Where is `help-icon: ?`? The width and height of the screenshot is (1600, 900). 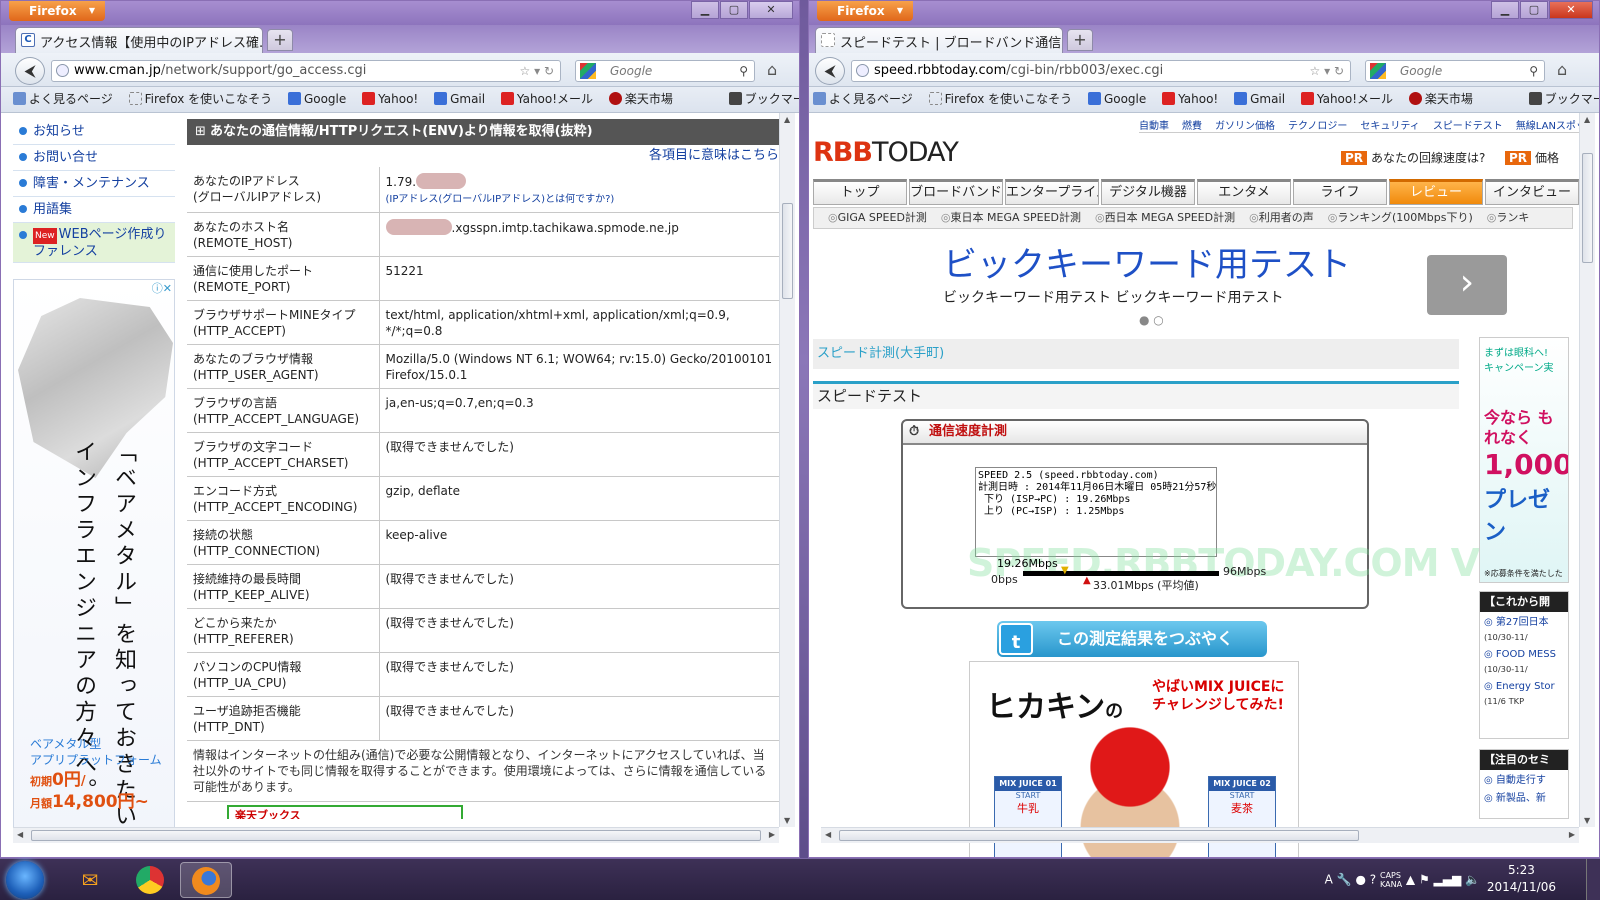
help-icon: ? is located at coordinates (1373, 880).